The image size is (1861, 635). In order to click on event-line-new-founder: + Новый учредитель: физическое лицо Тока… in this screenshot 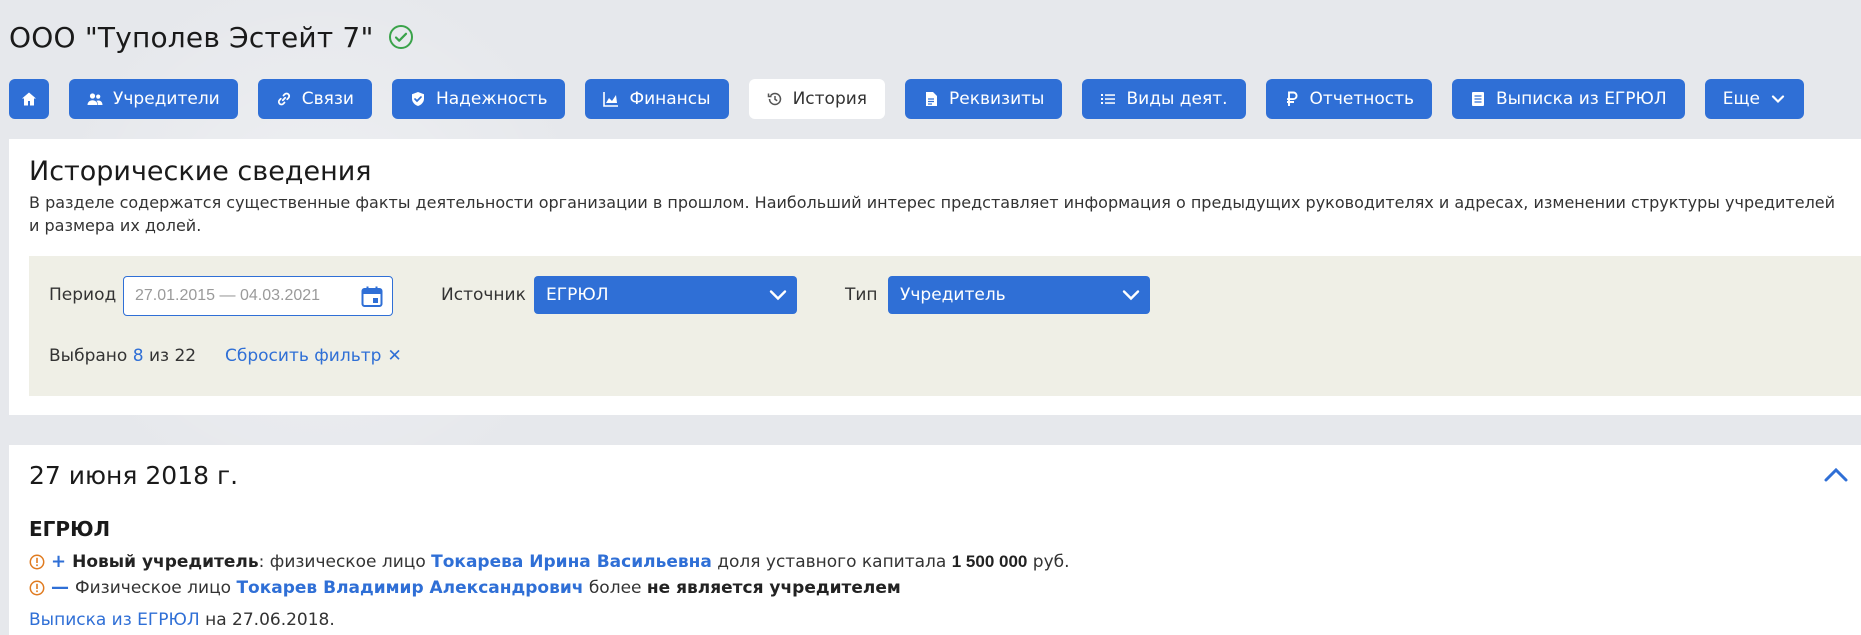, I will do `click(549, 561)`.